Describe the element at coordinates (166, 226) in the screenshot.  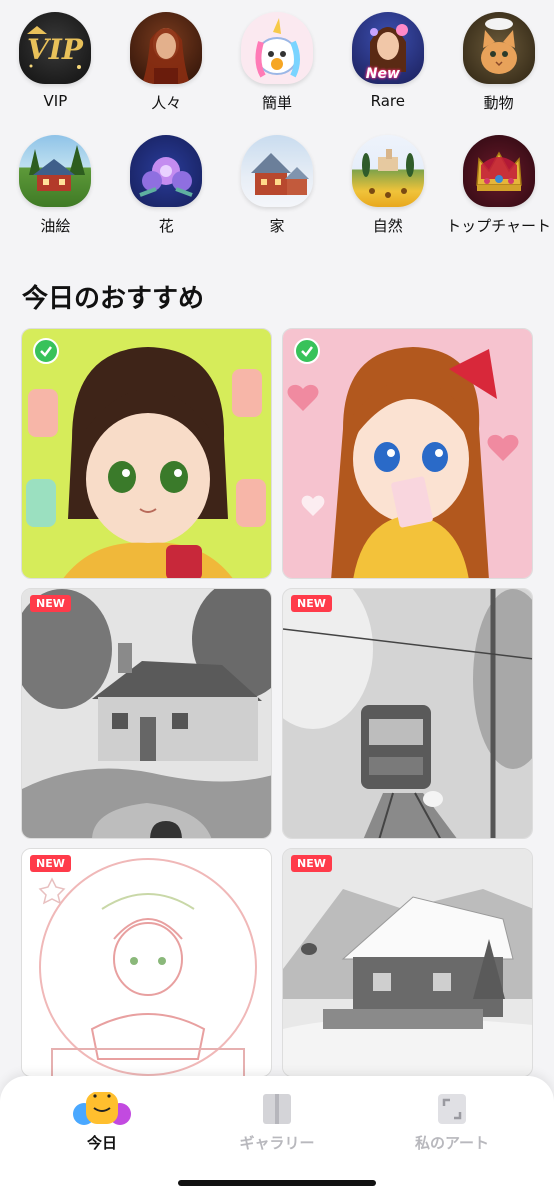
I see `category-label: 花` at that location.